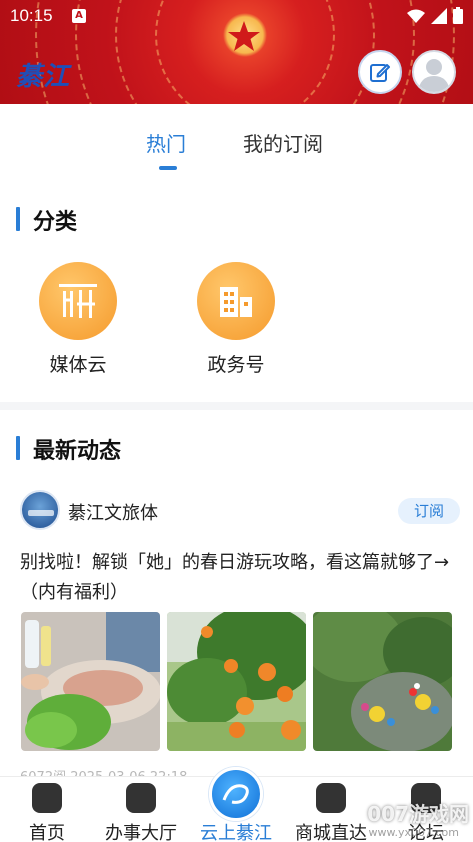 This screenshot has height=842, width=473. Describe the element at coordinates (90, 681) in the screenshot. I see `bbq-feast-image` at that location.